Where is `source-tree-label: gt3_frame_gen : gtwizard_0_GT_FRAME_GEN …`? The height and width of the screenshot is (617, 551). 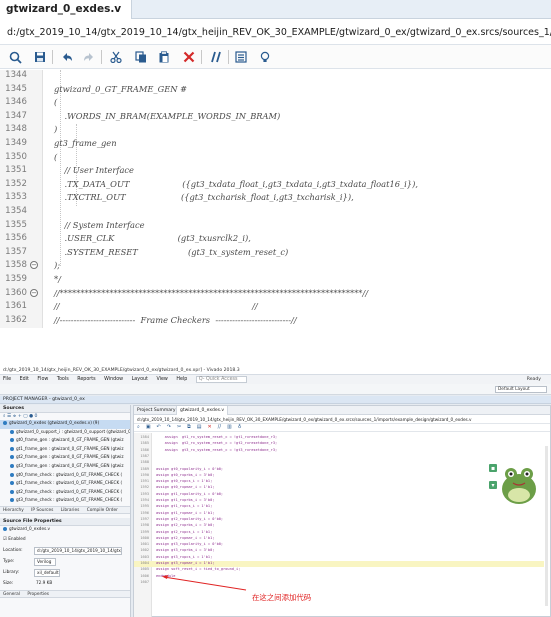 source-tree-label: gt3_frame_gen : gtwizard_0_GT_FRAME_GEN … is located at coordinates (70, 465).